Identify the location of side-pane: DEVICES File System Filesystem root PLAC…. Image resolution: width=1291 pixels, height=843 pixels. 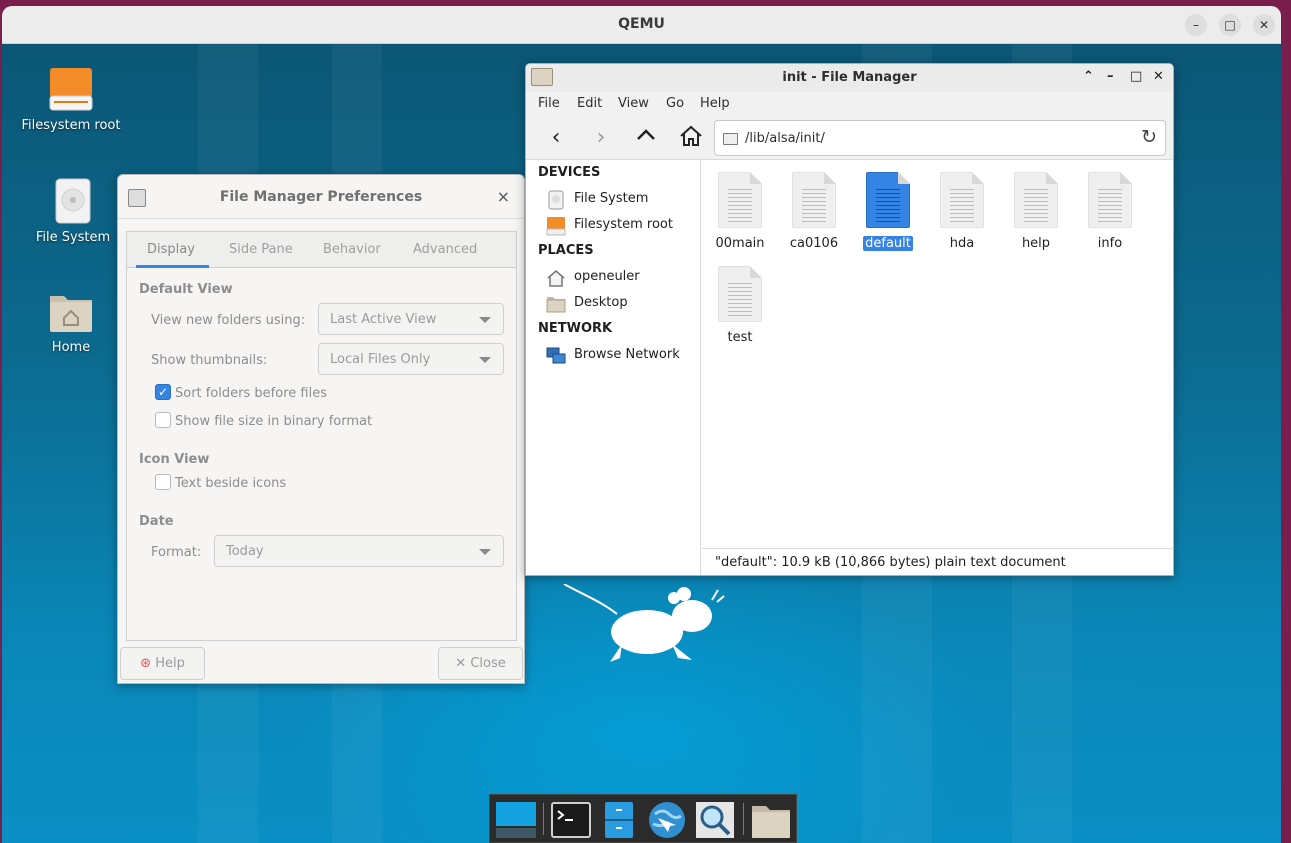
(613, 367).